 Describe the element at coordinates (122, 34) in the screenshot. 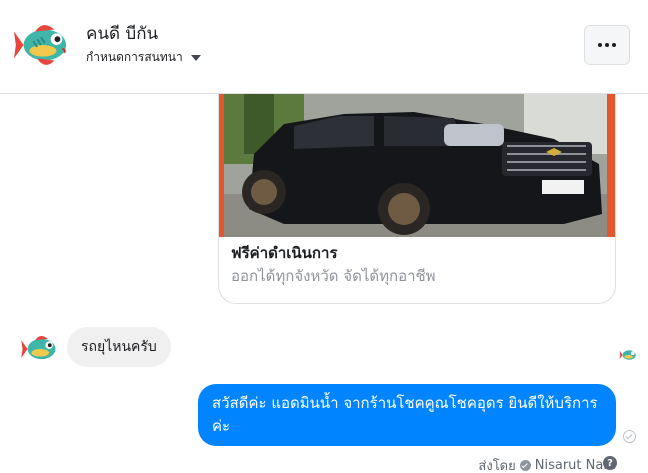

I see `contact-name: คนดี บีกัน` at that location.